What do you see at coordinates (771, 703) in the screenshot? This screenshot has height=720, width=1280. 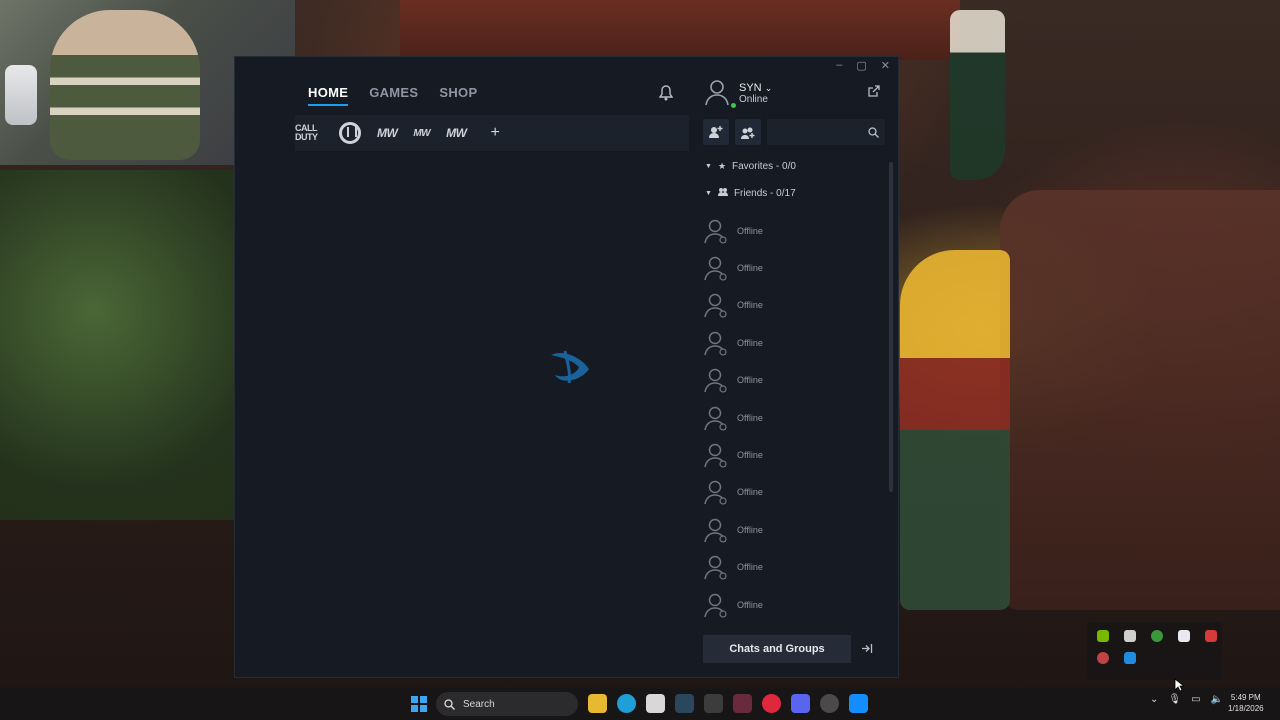 I see `opera-icon` at bounding box center [771, 703].